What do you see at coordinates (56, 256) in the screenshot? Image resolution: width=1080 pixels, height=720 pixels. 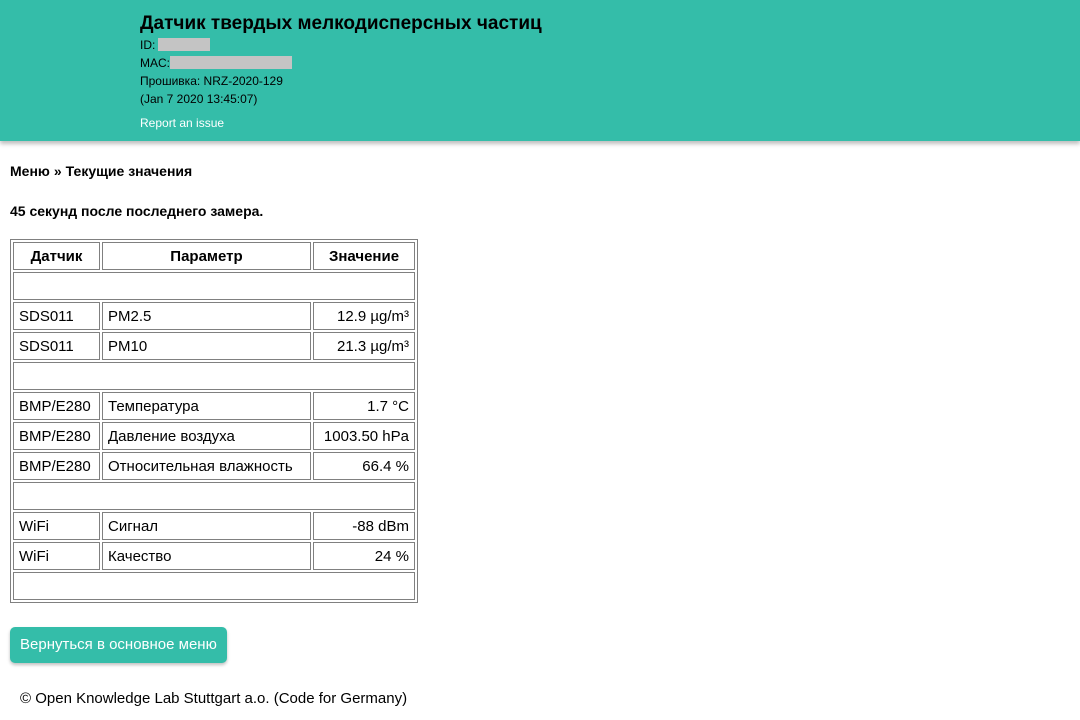 I see `column-header-sensor: Датчик` at bounding box center [56, 256].